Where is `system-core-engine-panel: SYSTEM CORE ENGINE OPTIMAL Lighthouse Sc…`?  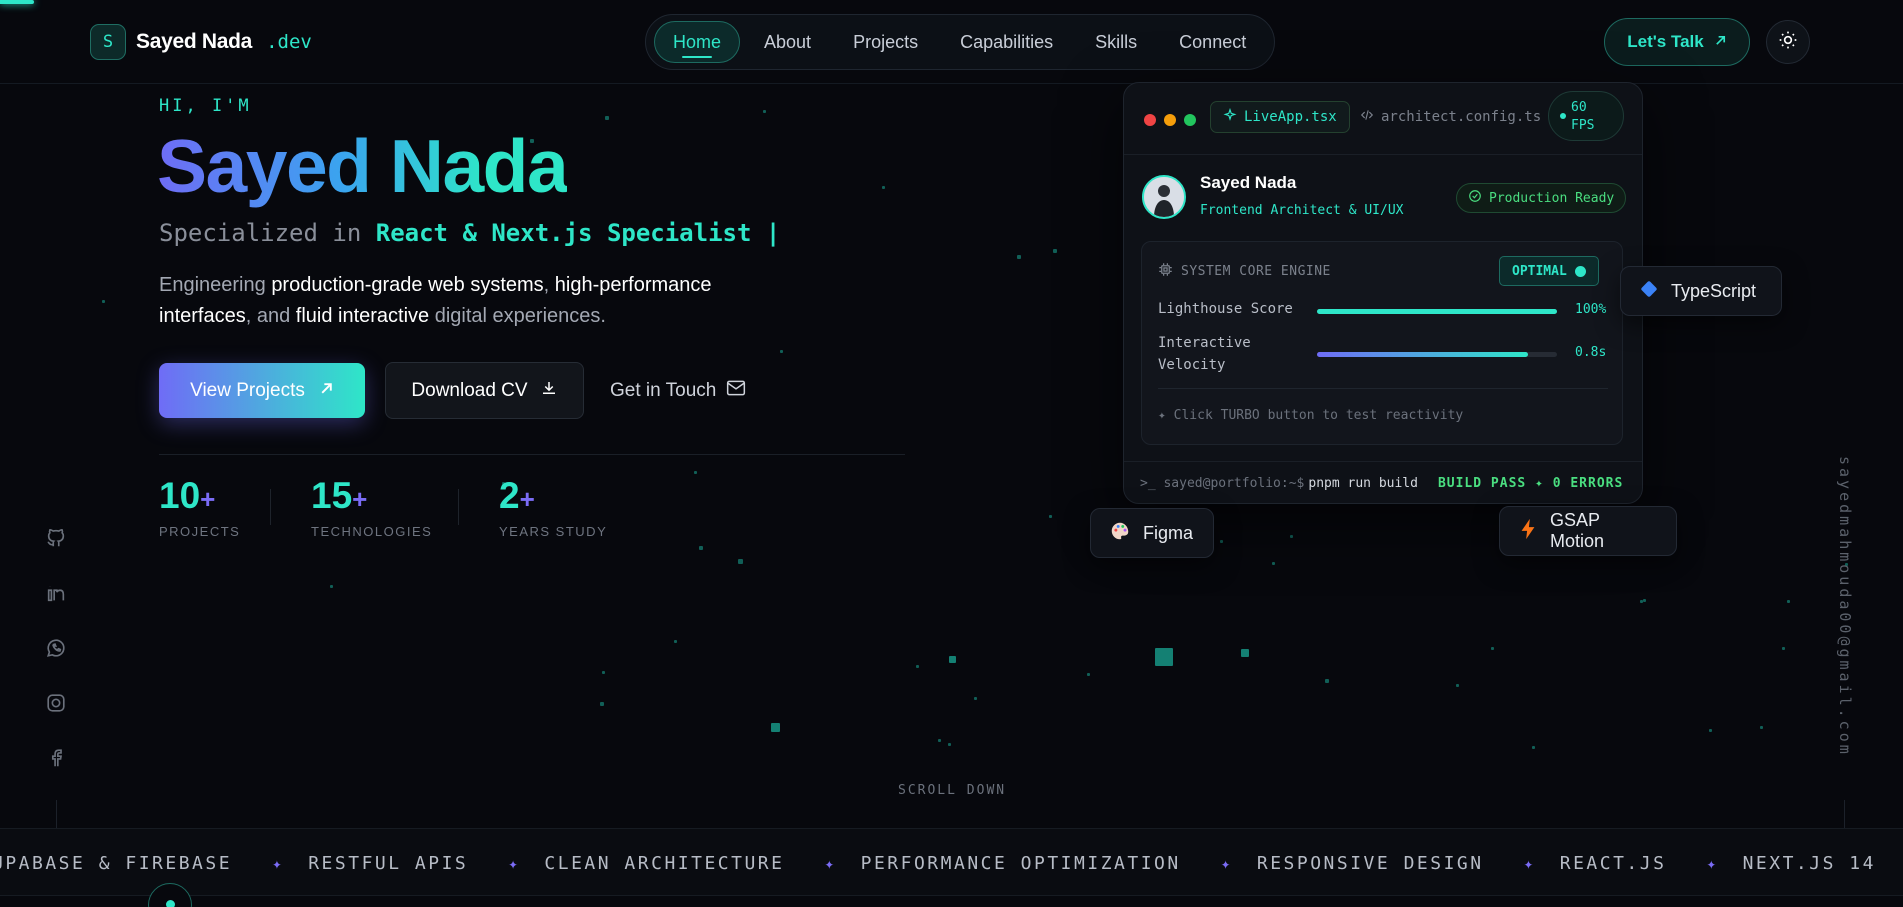
system-core-engine-panel: SYSTEM CORE ENGINE OPTIMAL Lighthouse Sc… is located at coordinates (1382, 343).